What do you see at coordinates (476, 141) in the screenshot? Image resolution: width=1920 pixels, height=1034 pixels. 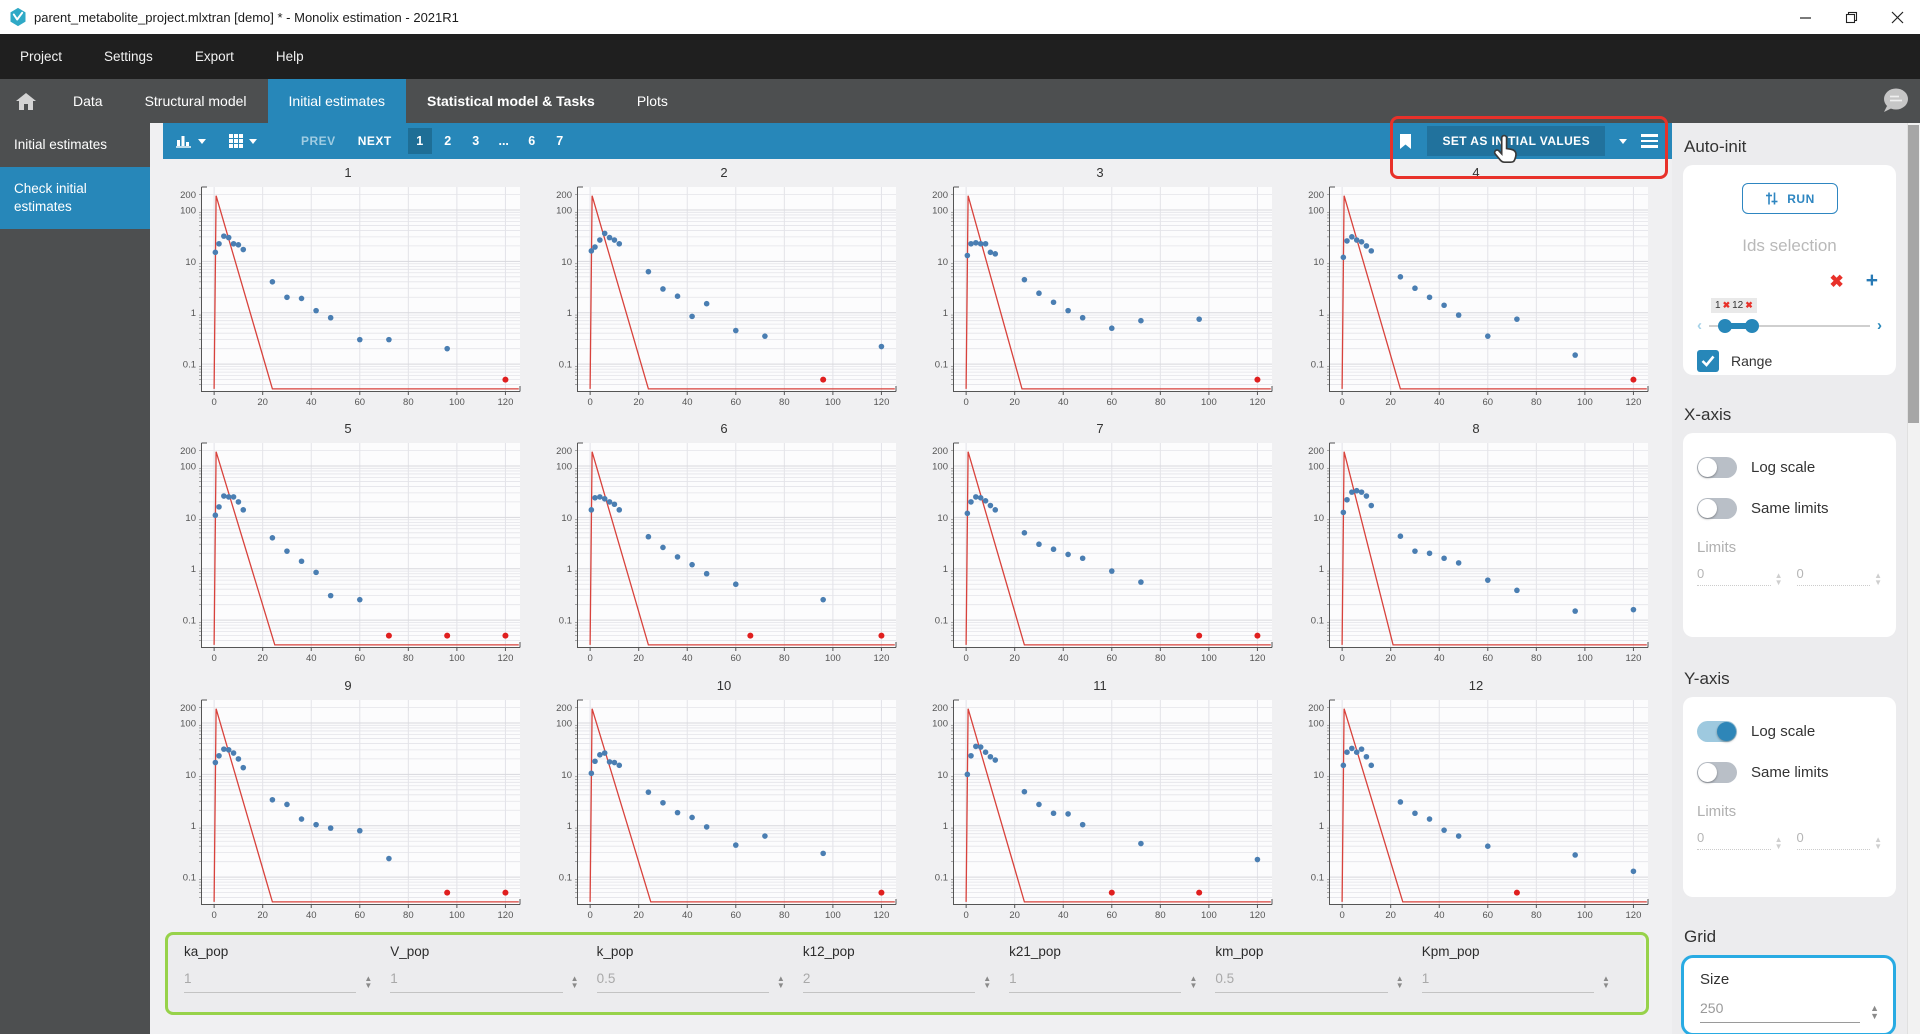 I see `page-button-3: 3` at bounding box center [476, 141].